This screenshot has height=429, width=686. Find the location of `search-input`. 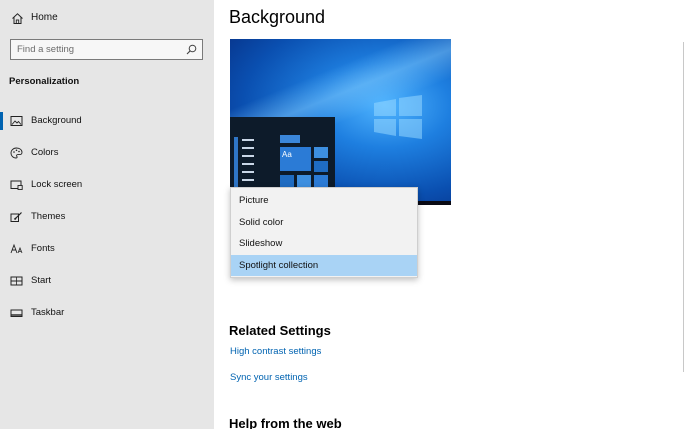

search-input is located at coordinates (97, 49).